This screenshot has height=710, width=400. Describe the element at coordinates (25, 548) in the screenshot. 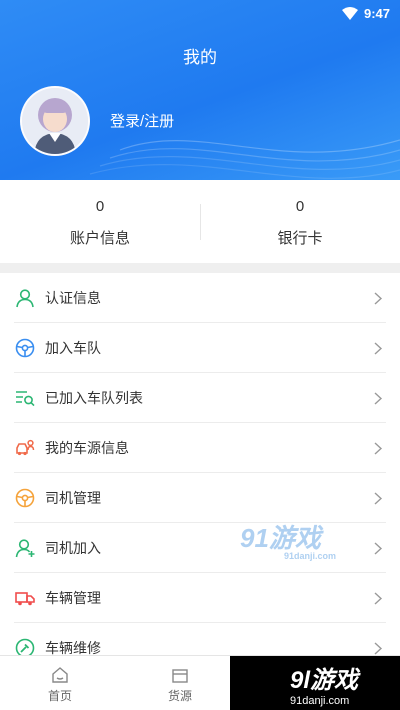

I see `user-add-icon` at that location.